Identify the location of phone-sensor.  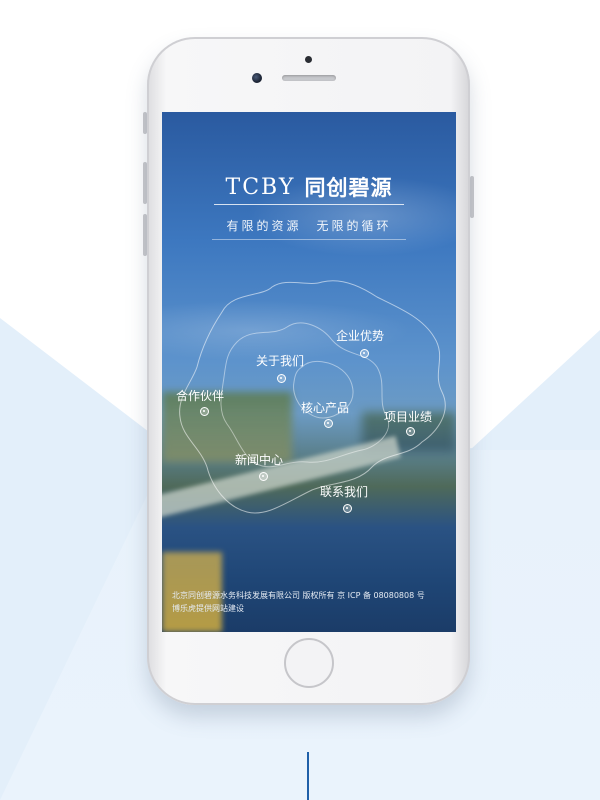
(308, 59).